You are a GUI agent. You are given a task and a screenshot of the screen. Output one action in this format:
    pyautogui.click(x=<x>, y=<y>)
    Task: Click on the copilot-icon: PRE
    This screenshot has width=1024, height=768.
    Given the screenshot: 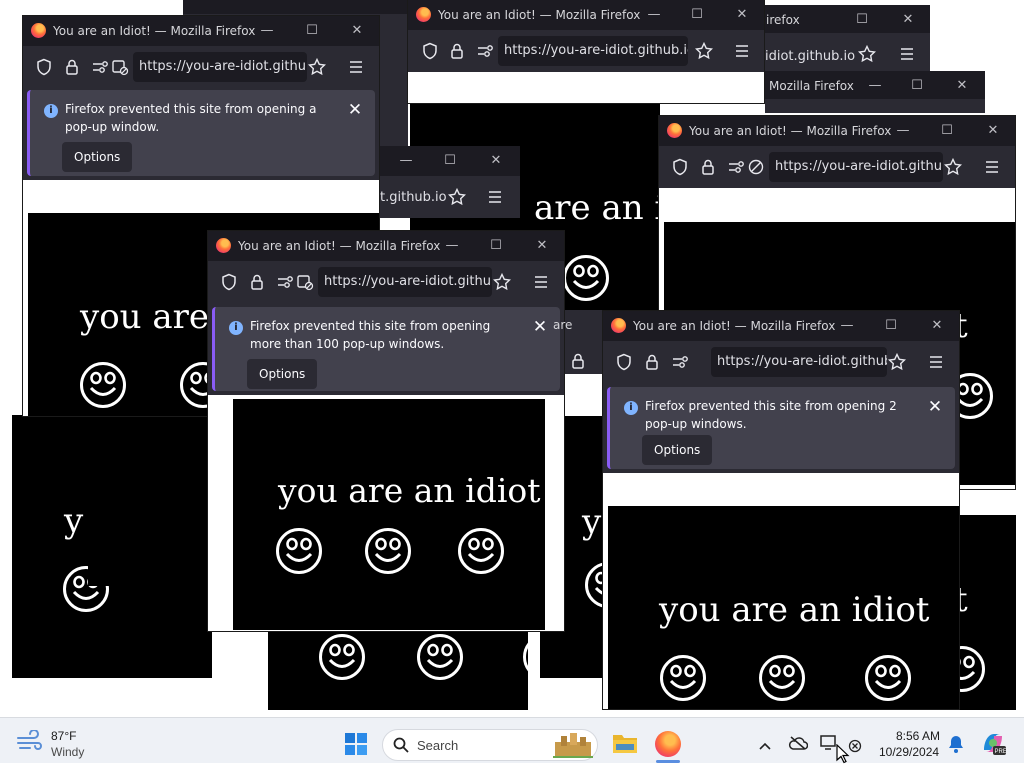 What is the action you would take?
    pyautogui.click(x=993, y=745)
    